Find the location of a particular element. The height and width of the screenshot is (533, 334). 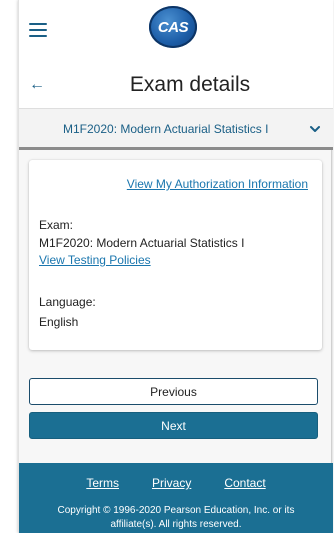

privacy-link: Privacy is located at coordinates (171, 483).